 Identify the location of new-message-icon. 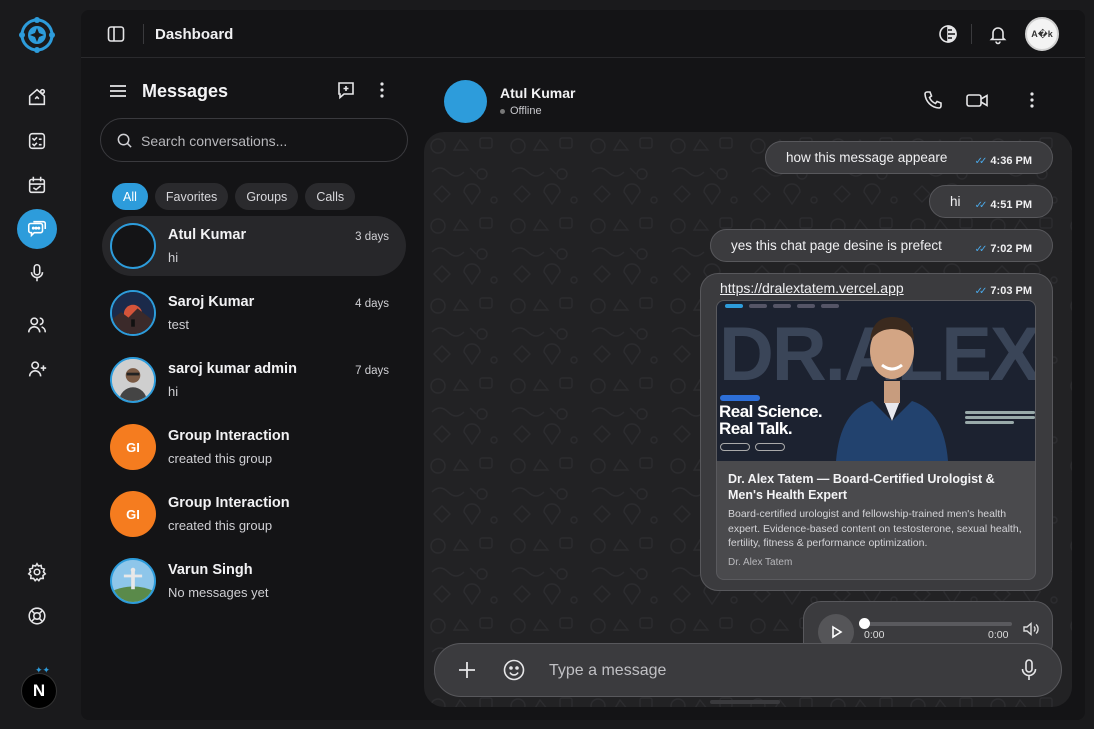
(346, 90).